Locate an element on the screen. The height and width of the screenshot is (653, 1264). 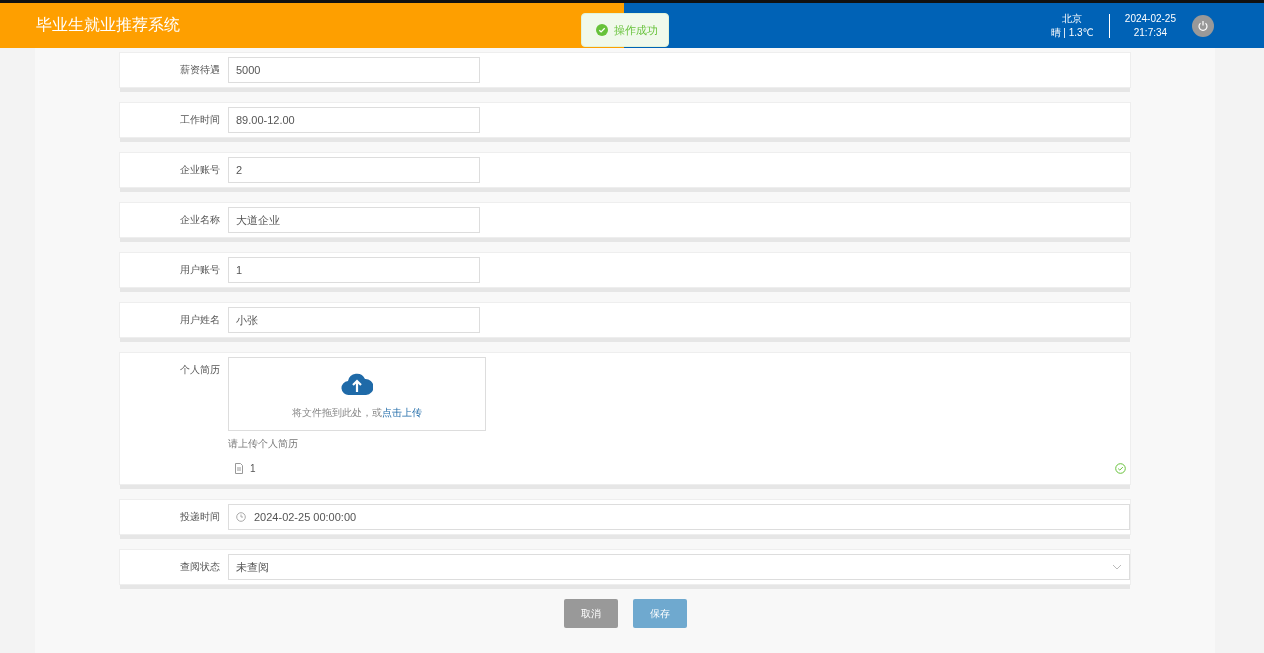
clock-icon is located at coordinates (241, 517).